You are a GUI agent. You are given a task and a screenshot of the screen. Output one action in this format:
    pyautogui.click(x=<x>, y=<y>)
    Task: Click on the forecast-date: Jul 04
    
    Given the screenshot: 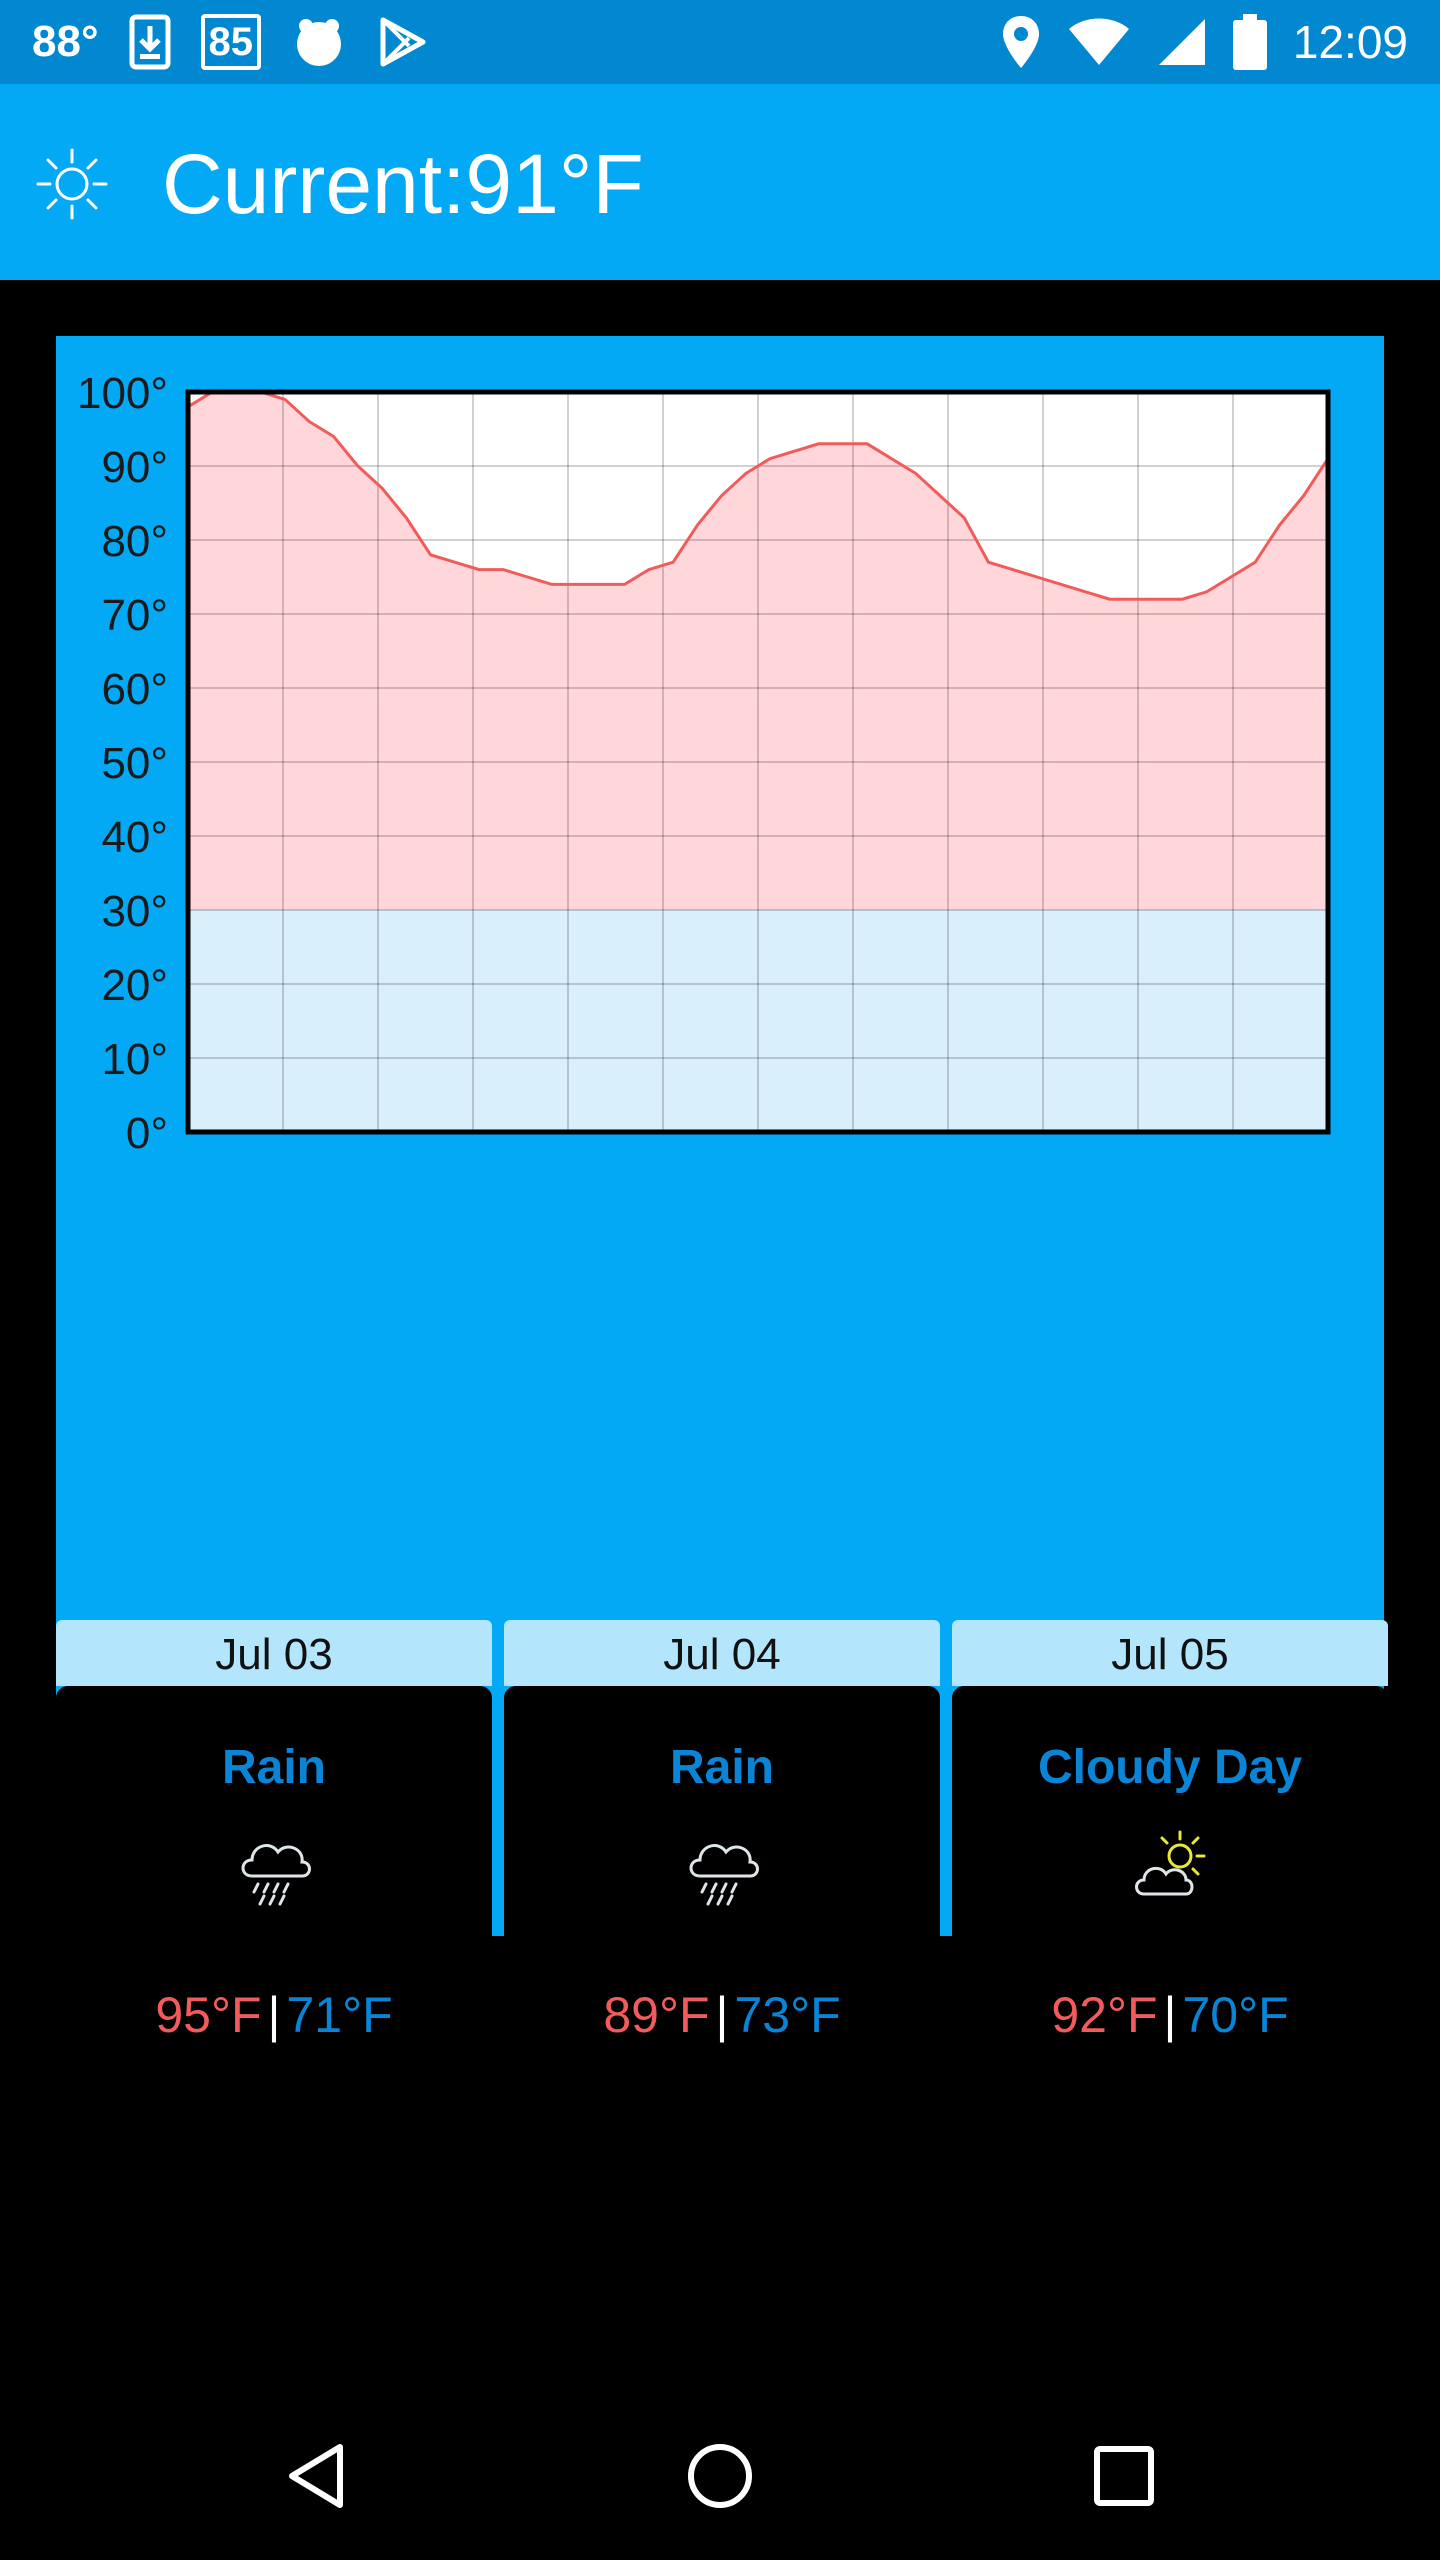 What is the action you would take?
    pyautogui.click(x=722, y=1653)
    